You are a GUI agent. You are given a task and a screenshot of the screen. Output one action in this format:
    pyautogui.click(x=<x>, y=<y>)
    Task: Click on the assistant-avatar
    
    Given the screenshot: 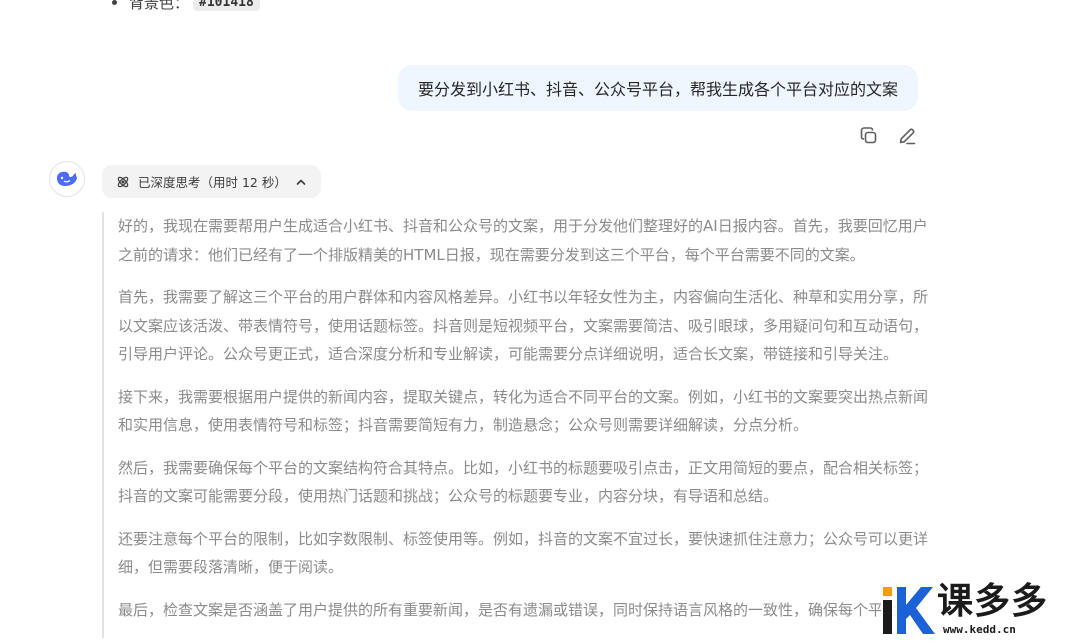 What is the action you would take?
    pyautogui.click(x=67, y=179)
    